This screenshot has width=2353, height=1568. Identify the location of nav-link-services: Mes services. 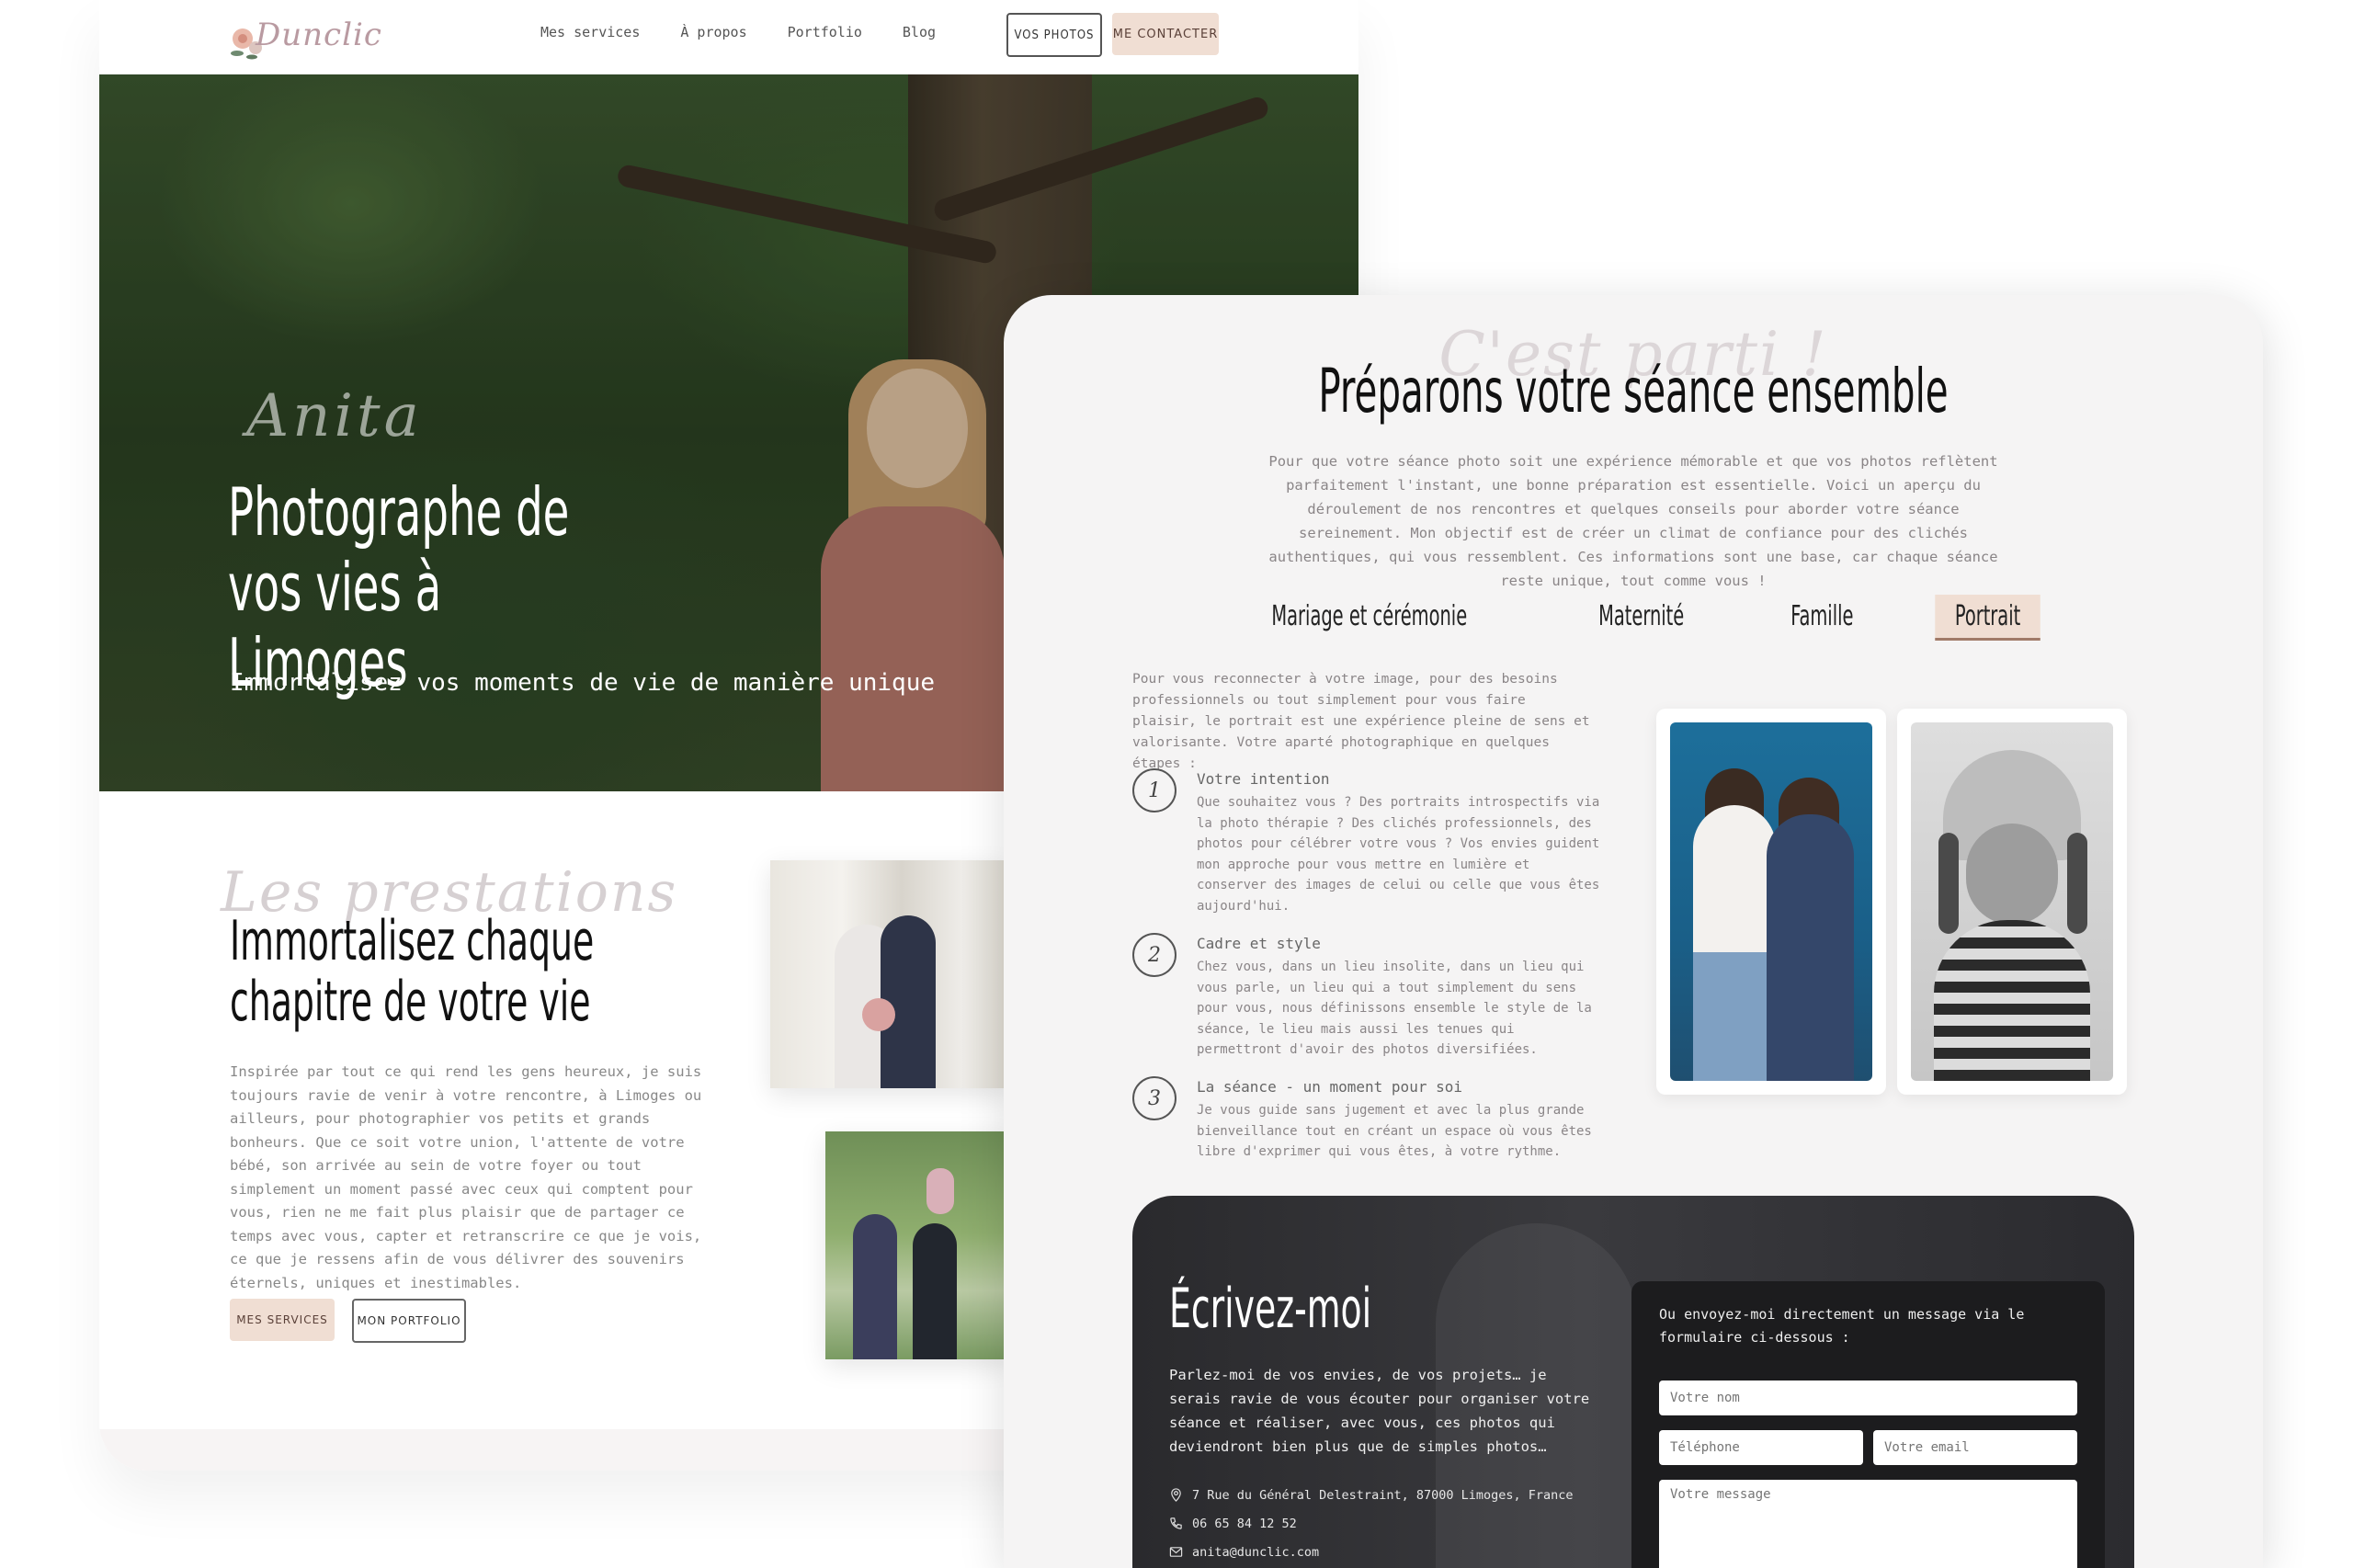
(590, 32).